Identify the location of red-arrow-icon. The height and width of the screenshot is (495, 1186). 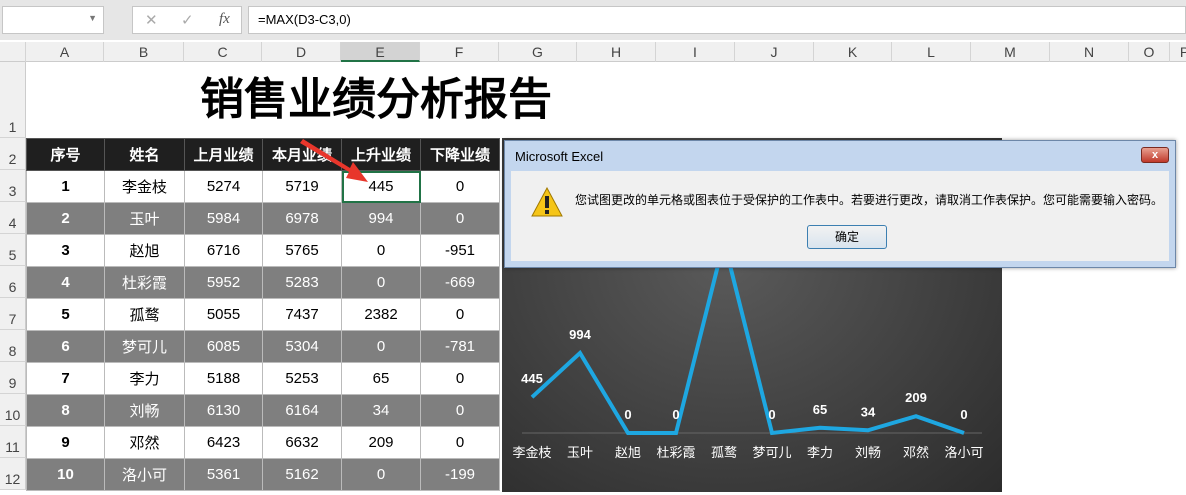
(334, 160).